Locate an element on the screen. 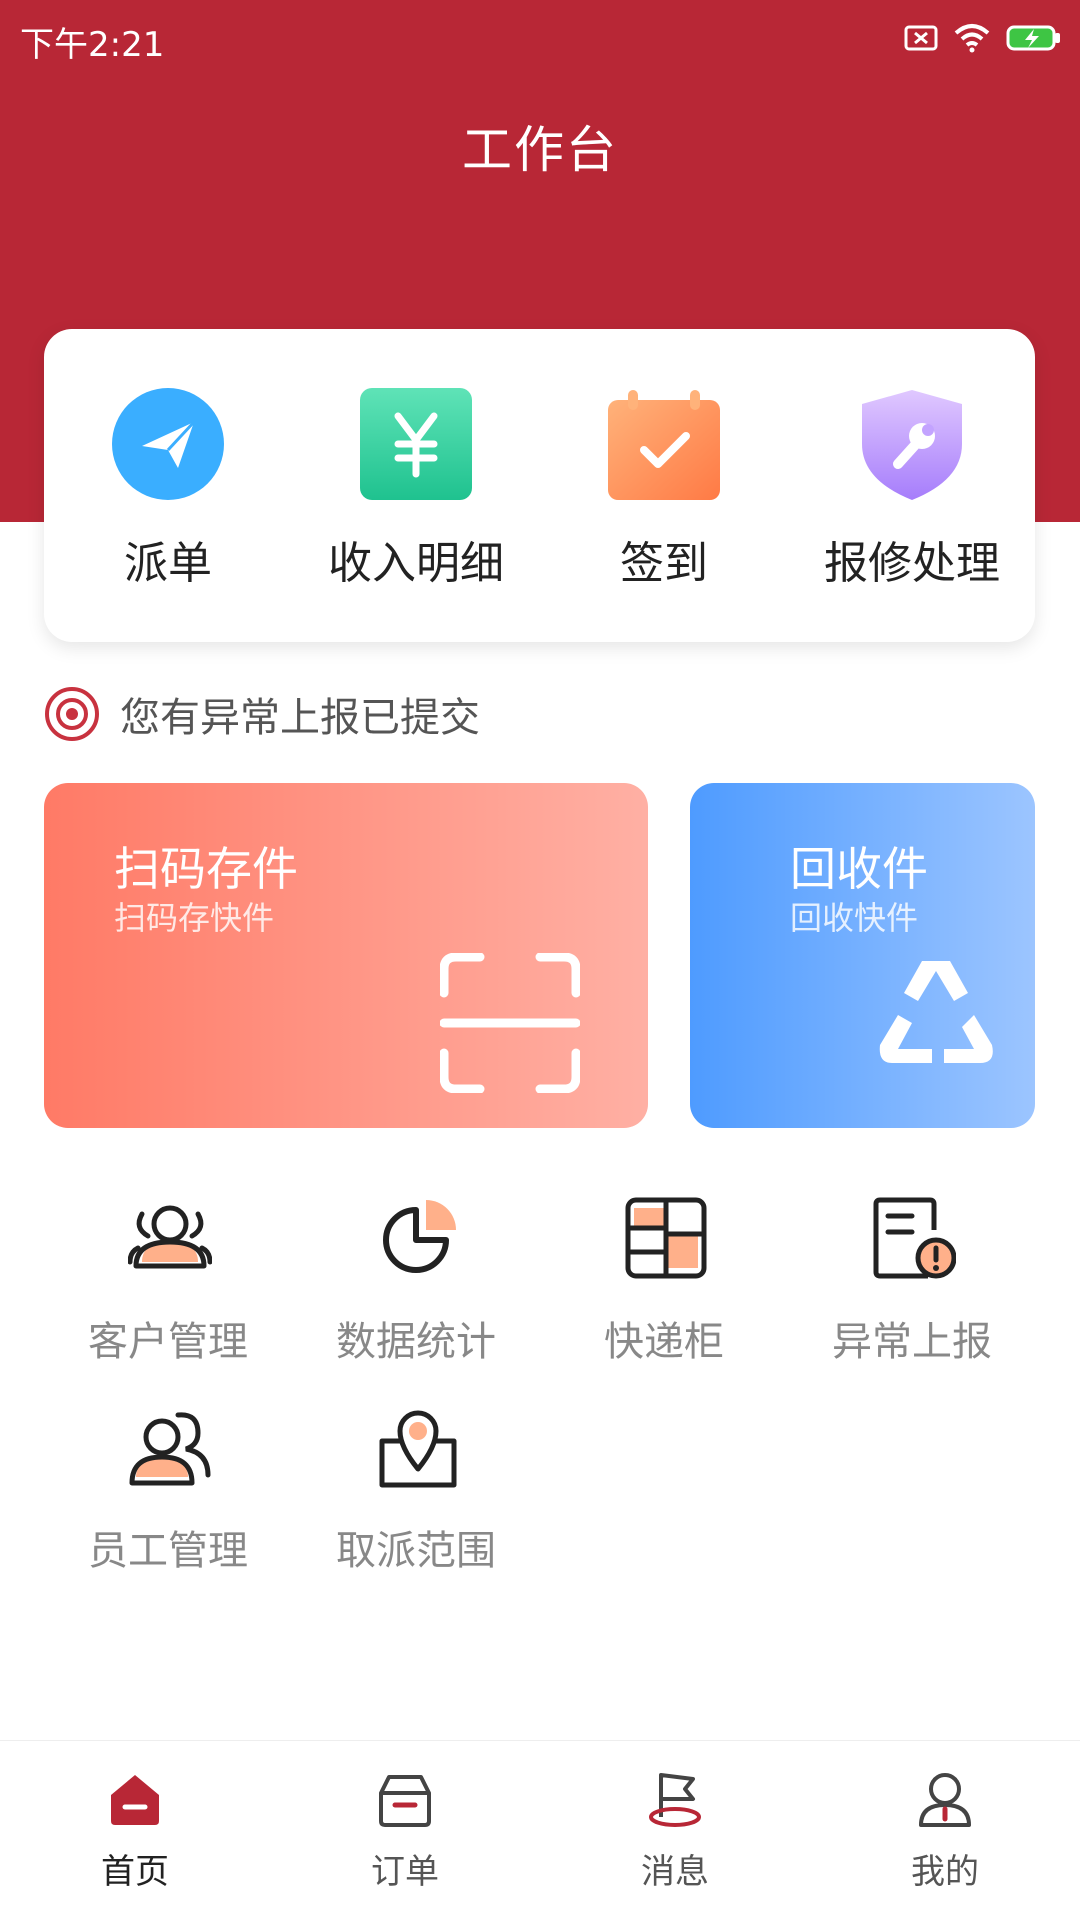 Image resolution: width=1080 pixels, height=1920 pixels. grid-item-staff: 员工管理 is located at coordinates (168, 1500).